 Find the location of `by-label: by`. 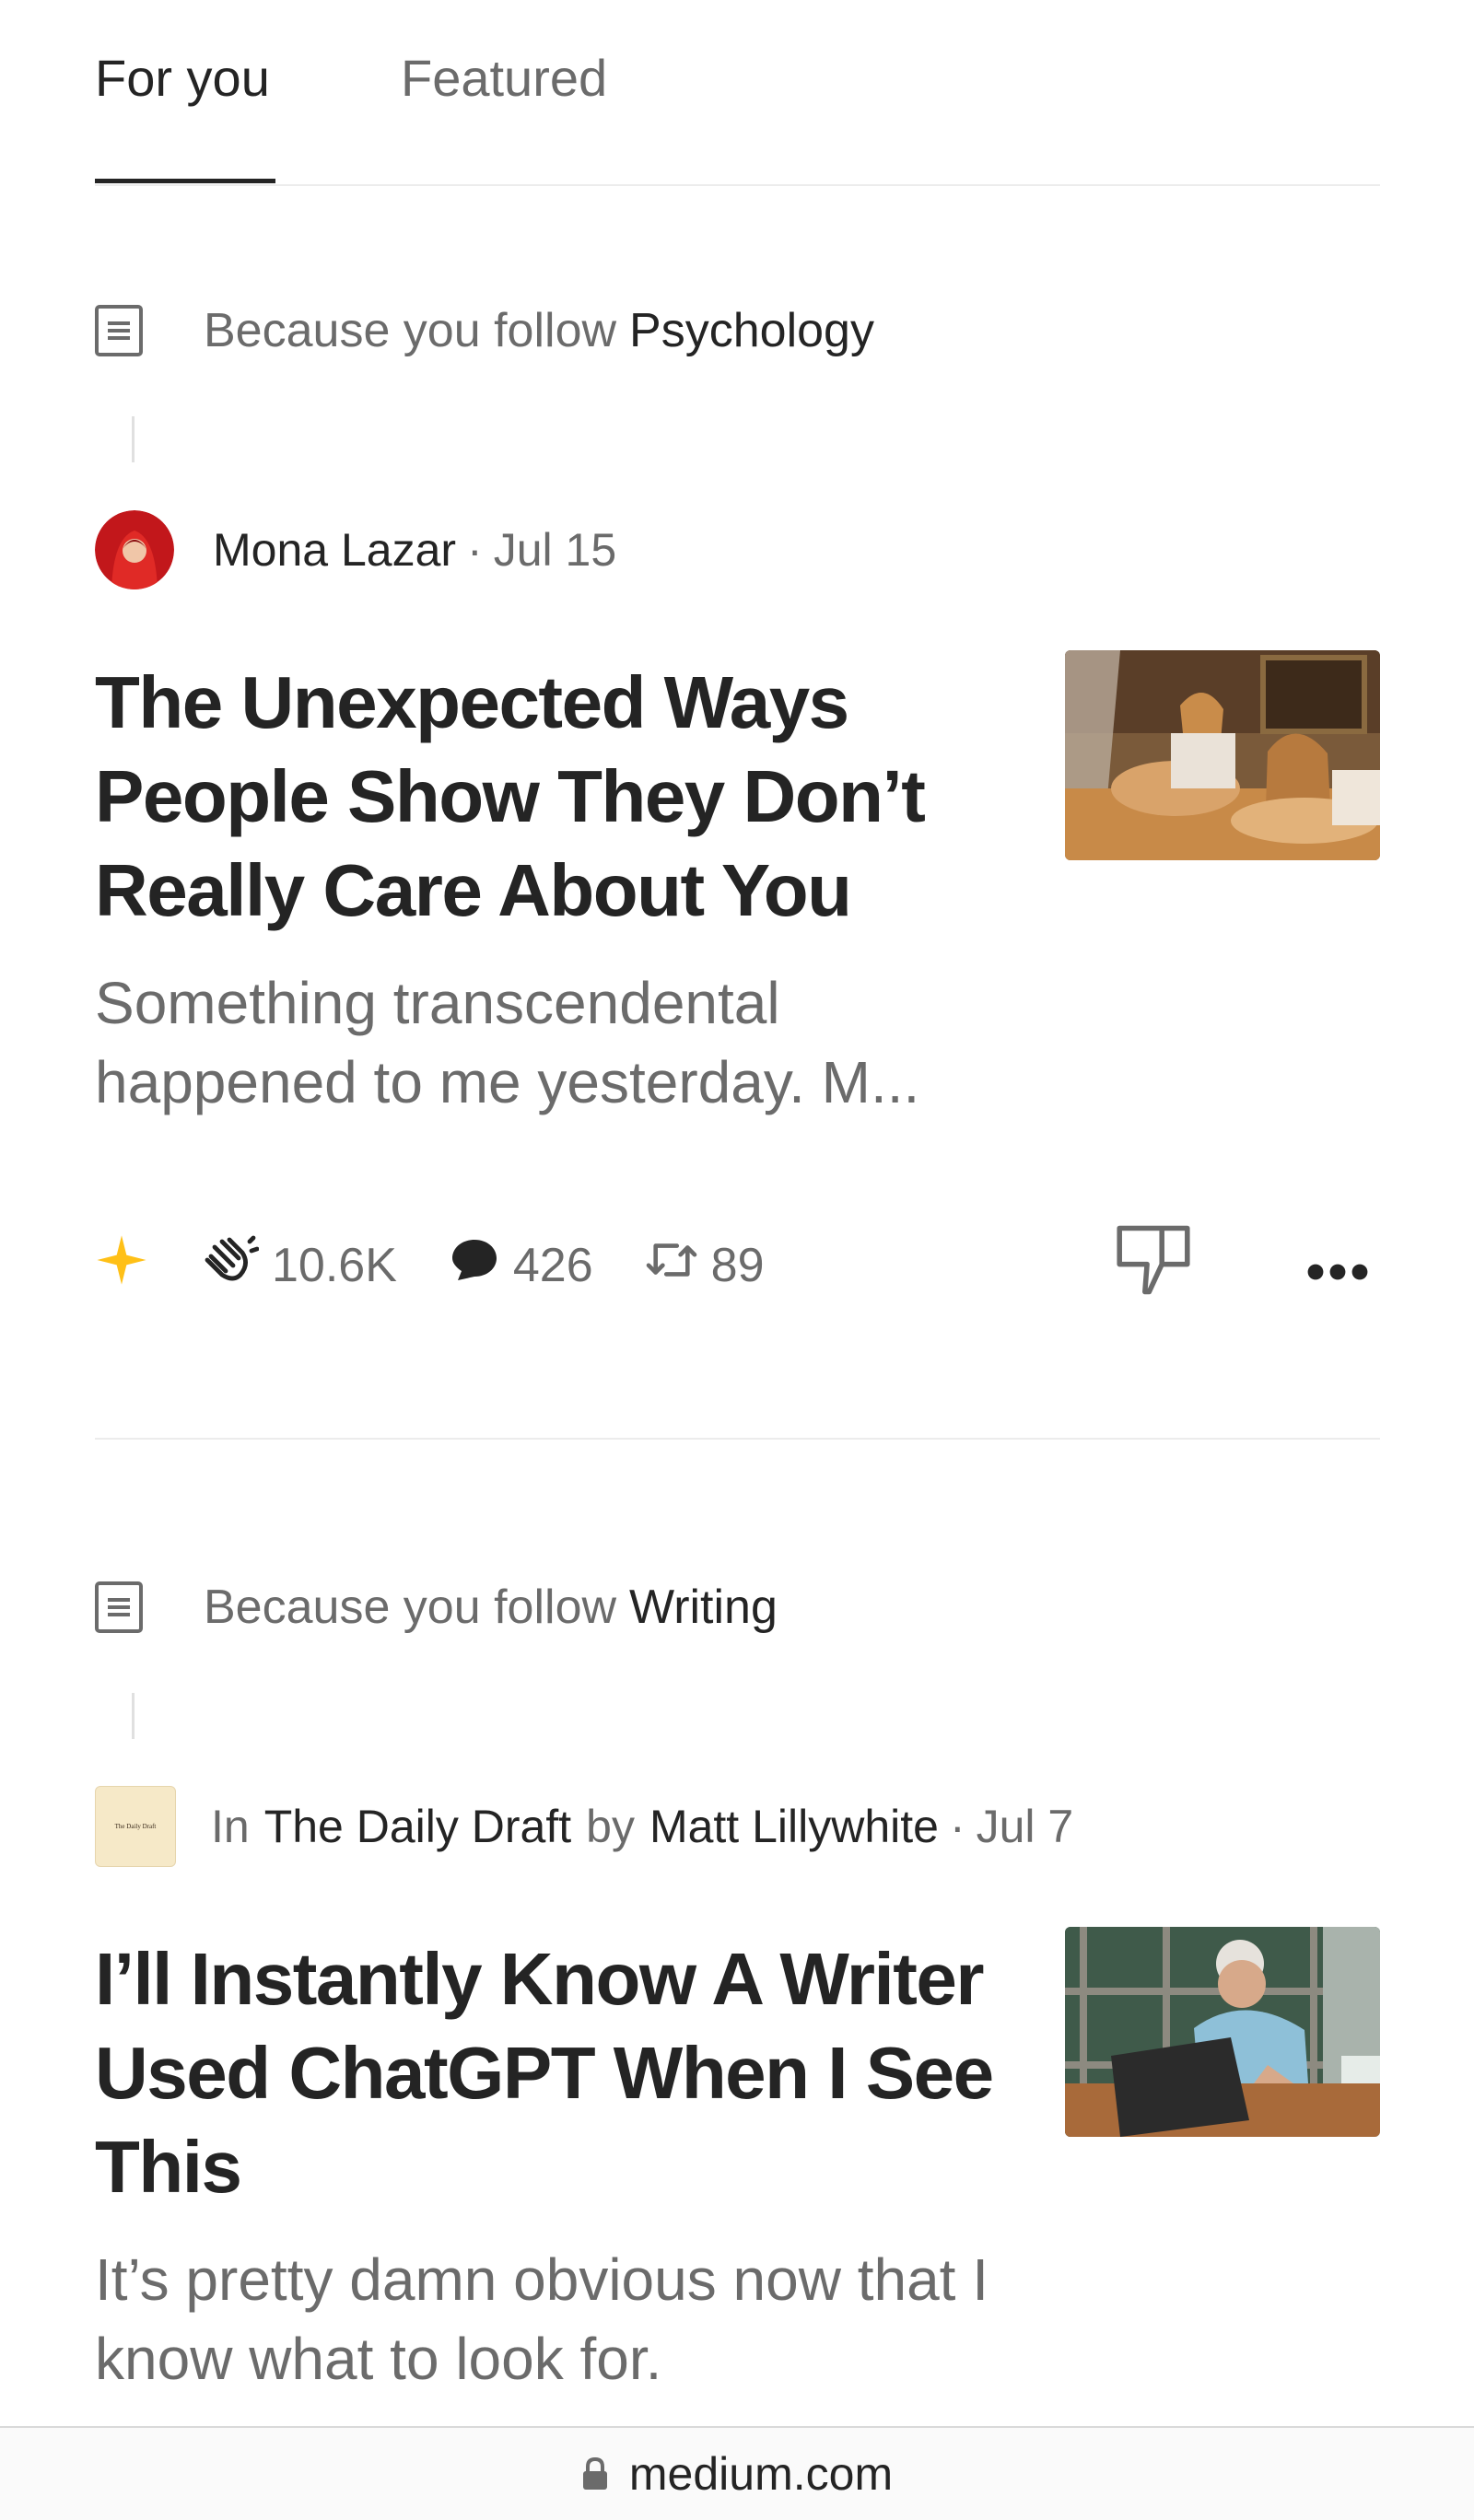

by-label: by is located at coordinates (610, 1826).